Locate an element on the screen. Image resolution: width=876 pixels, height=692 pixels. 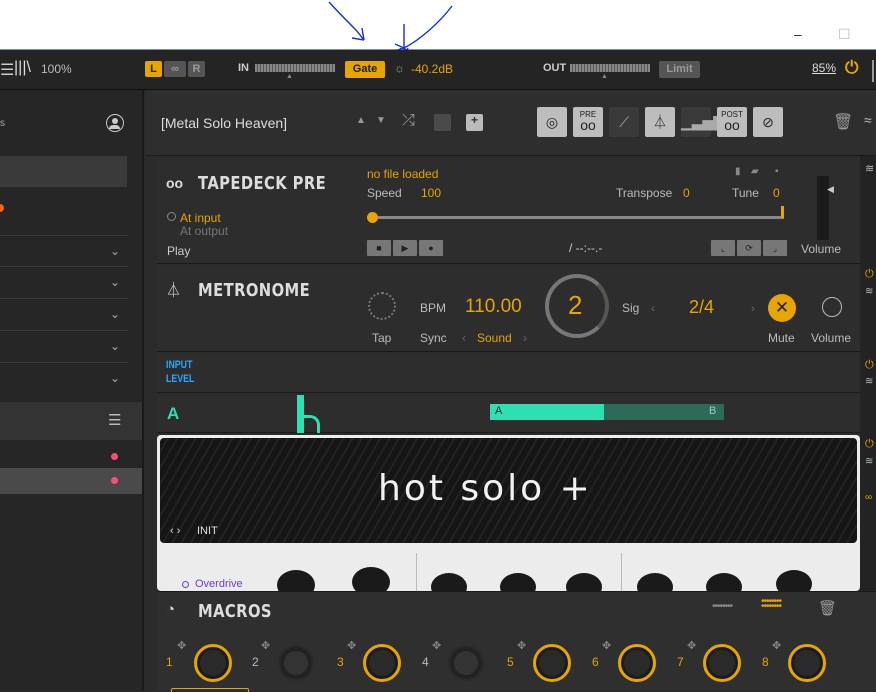
sidebar-search-field is located at coordinates (63, 171).